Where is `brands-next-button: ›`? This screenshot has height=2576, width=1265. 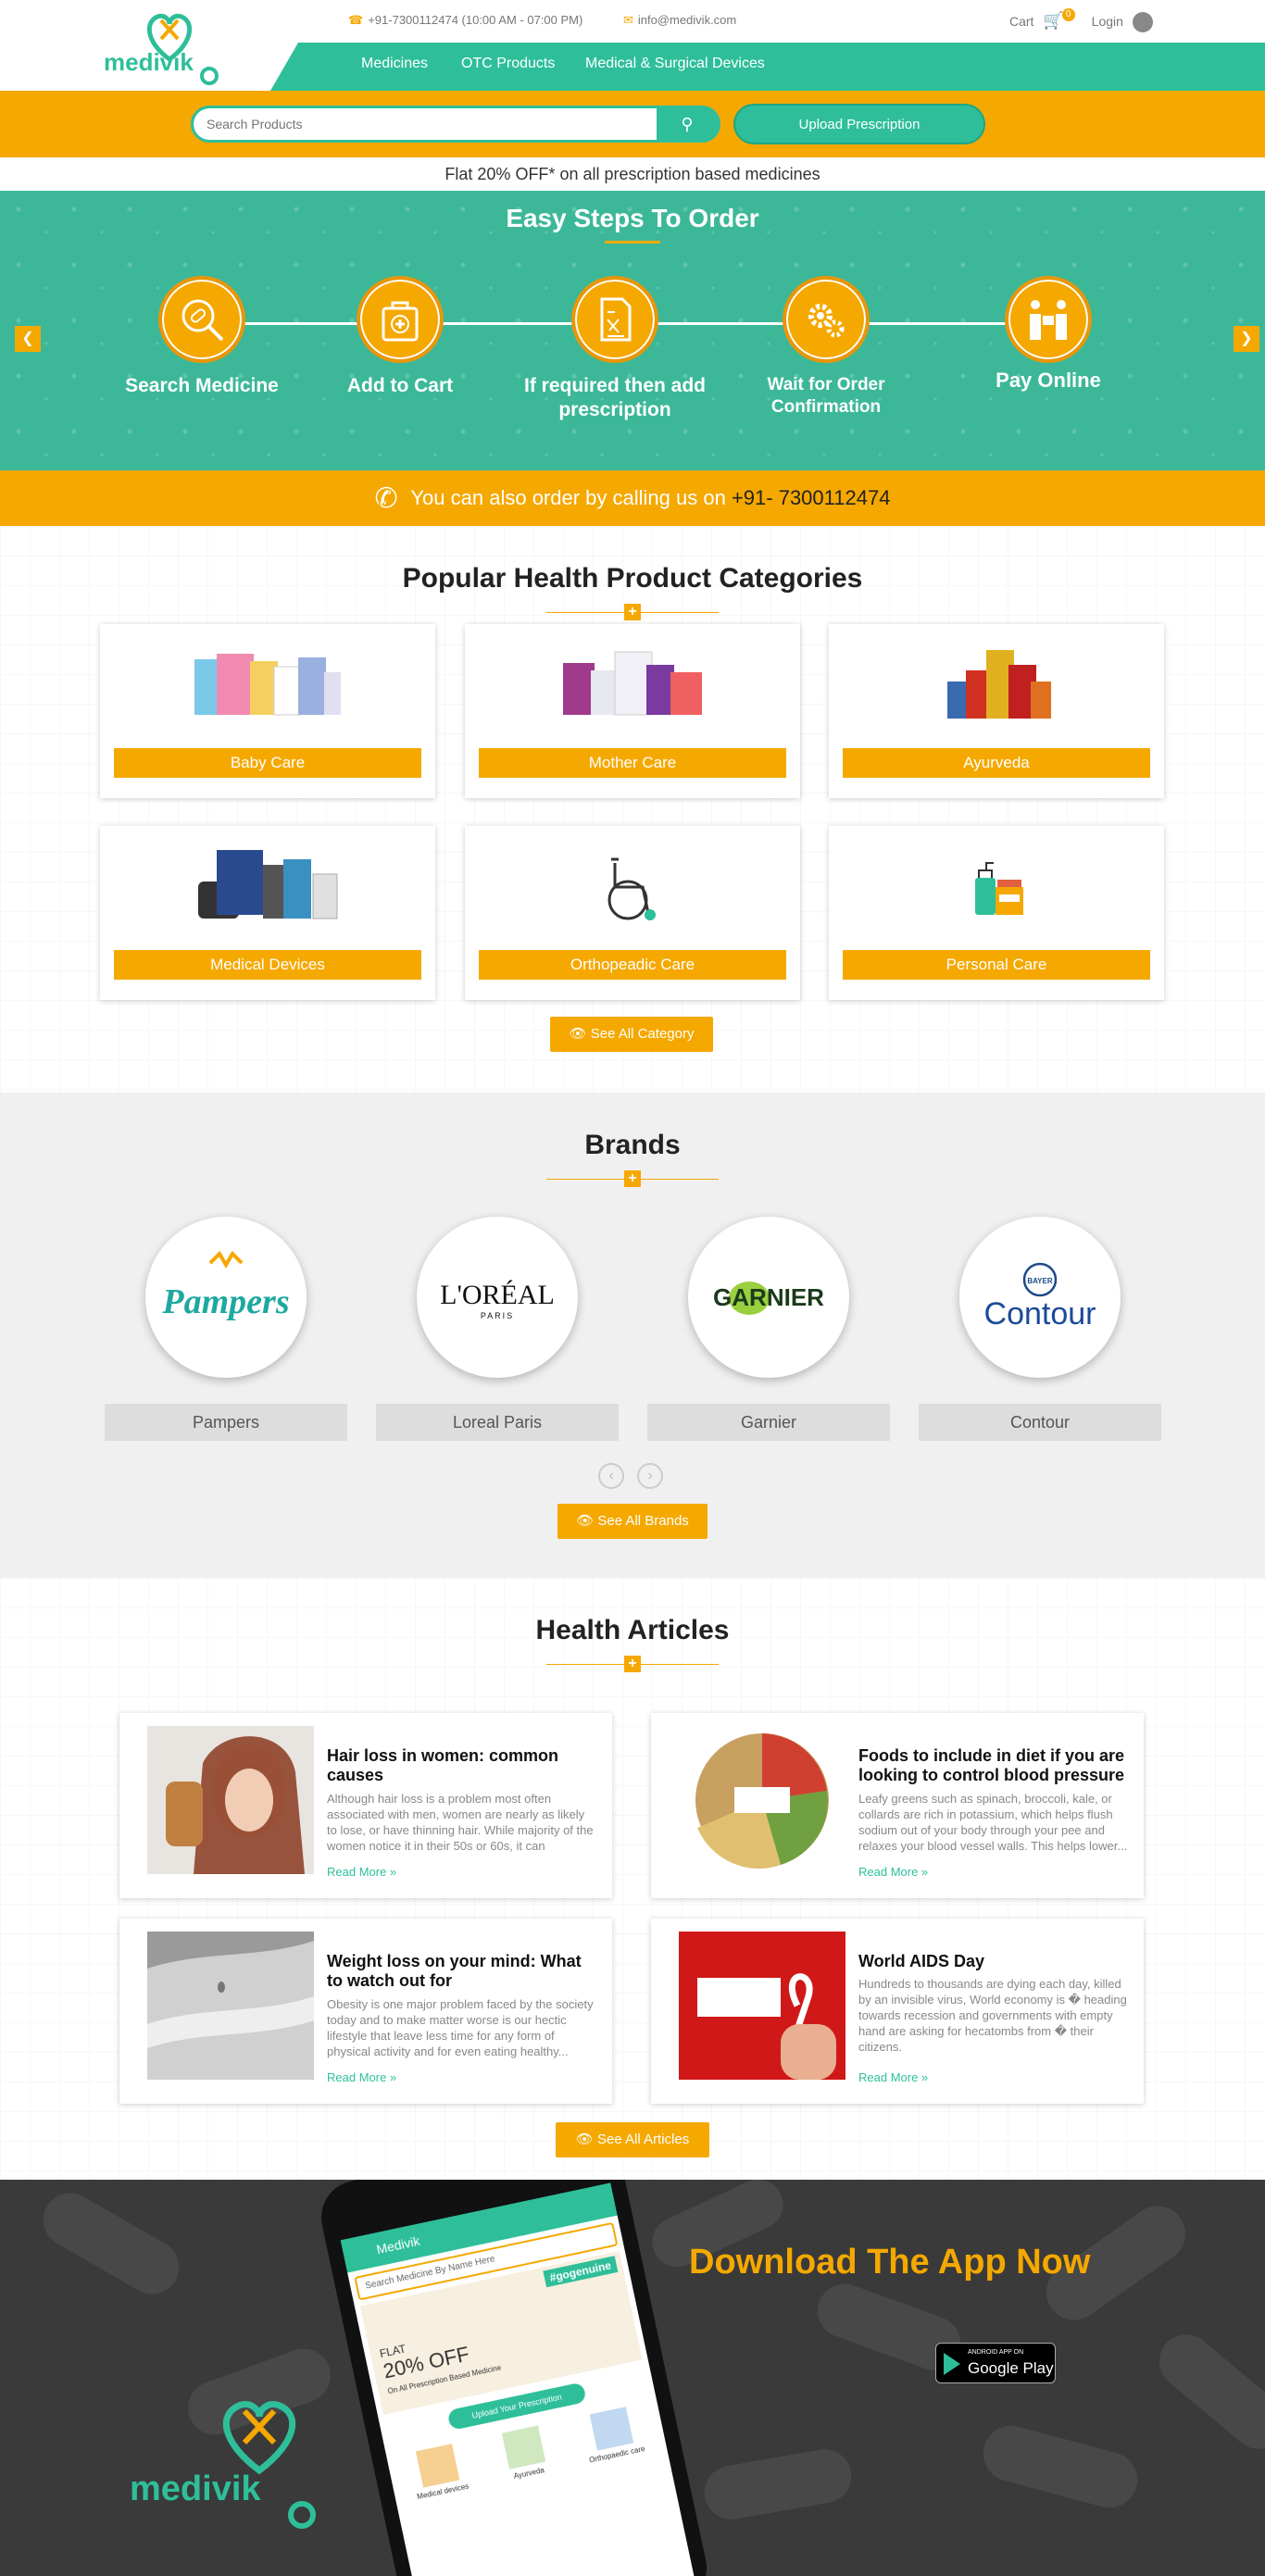 brands-next-button: › is located at coordinates (650, 1476).